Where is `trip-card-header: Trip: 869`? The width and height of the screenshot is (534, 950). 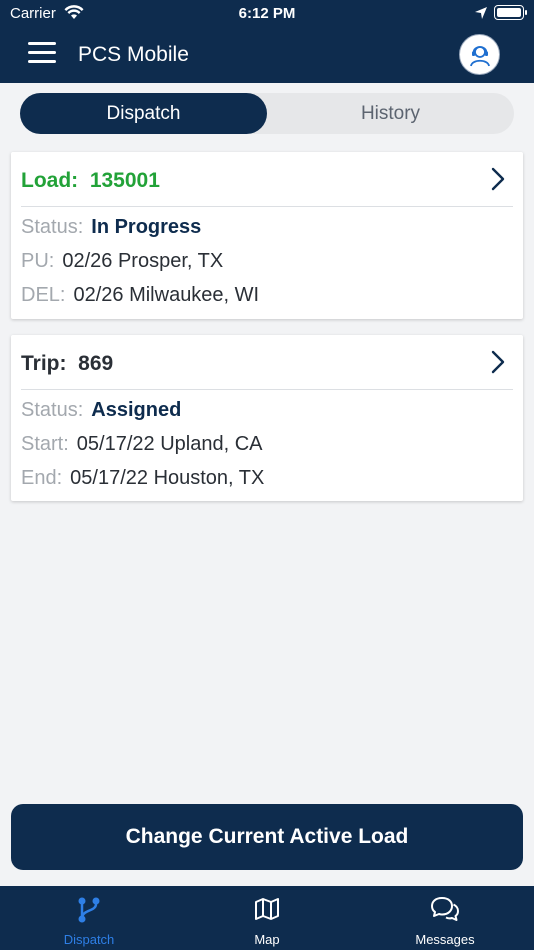 trip-card-header: Trip: 869 is located at coordinates (272, 362).